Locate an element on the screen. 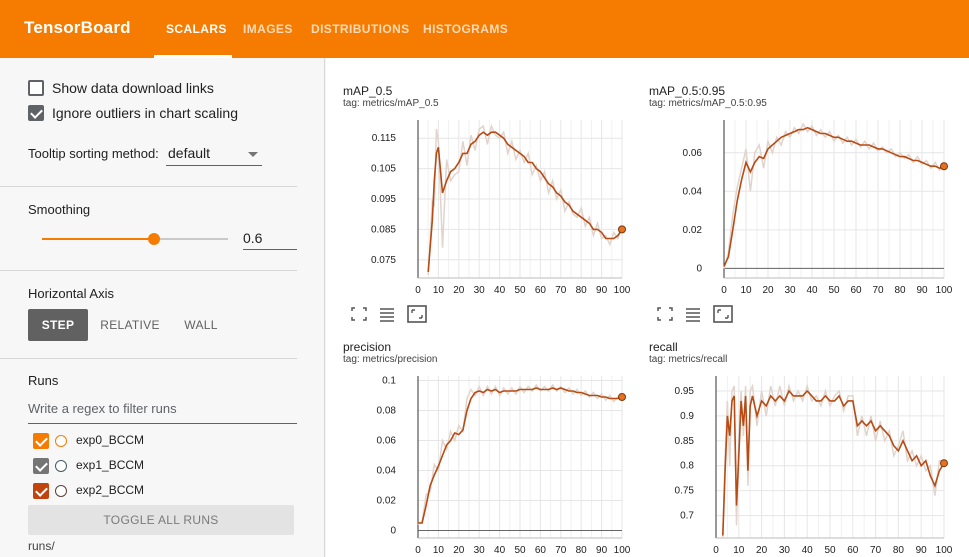 This screenshot has width=969, height=557. run-radio-exp0 is located at coordinates (61, 441).